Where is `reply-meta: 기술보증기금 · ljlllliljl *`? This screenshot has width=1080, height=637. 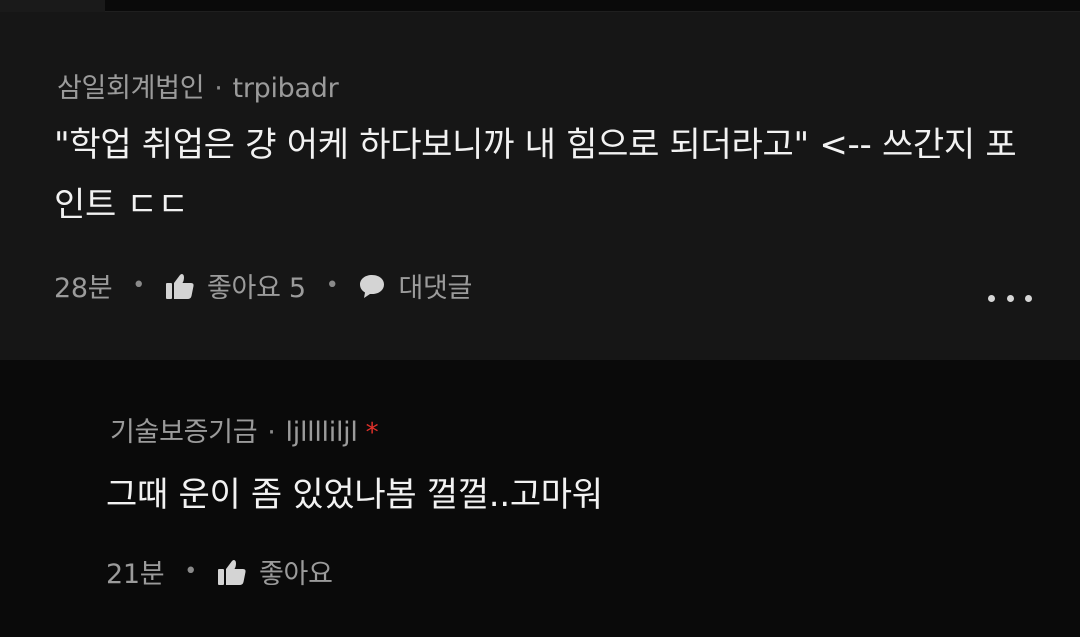
reply-meta: 기술보증기금 · ljlllliljl * is located at coordinates (244, 429).